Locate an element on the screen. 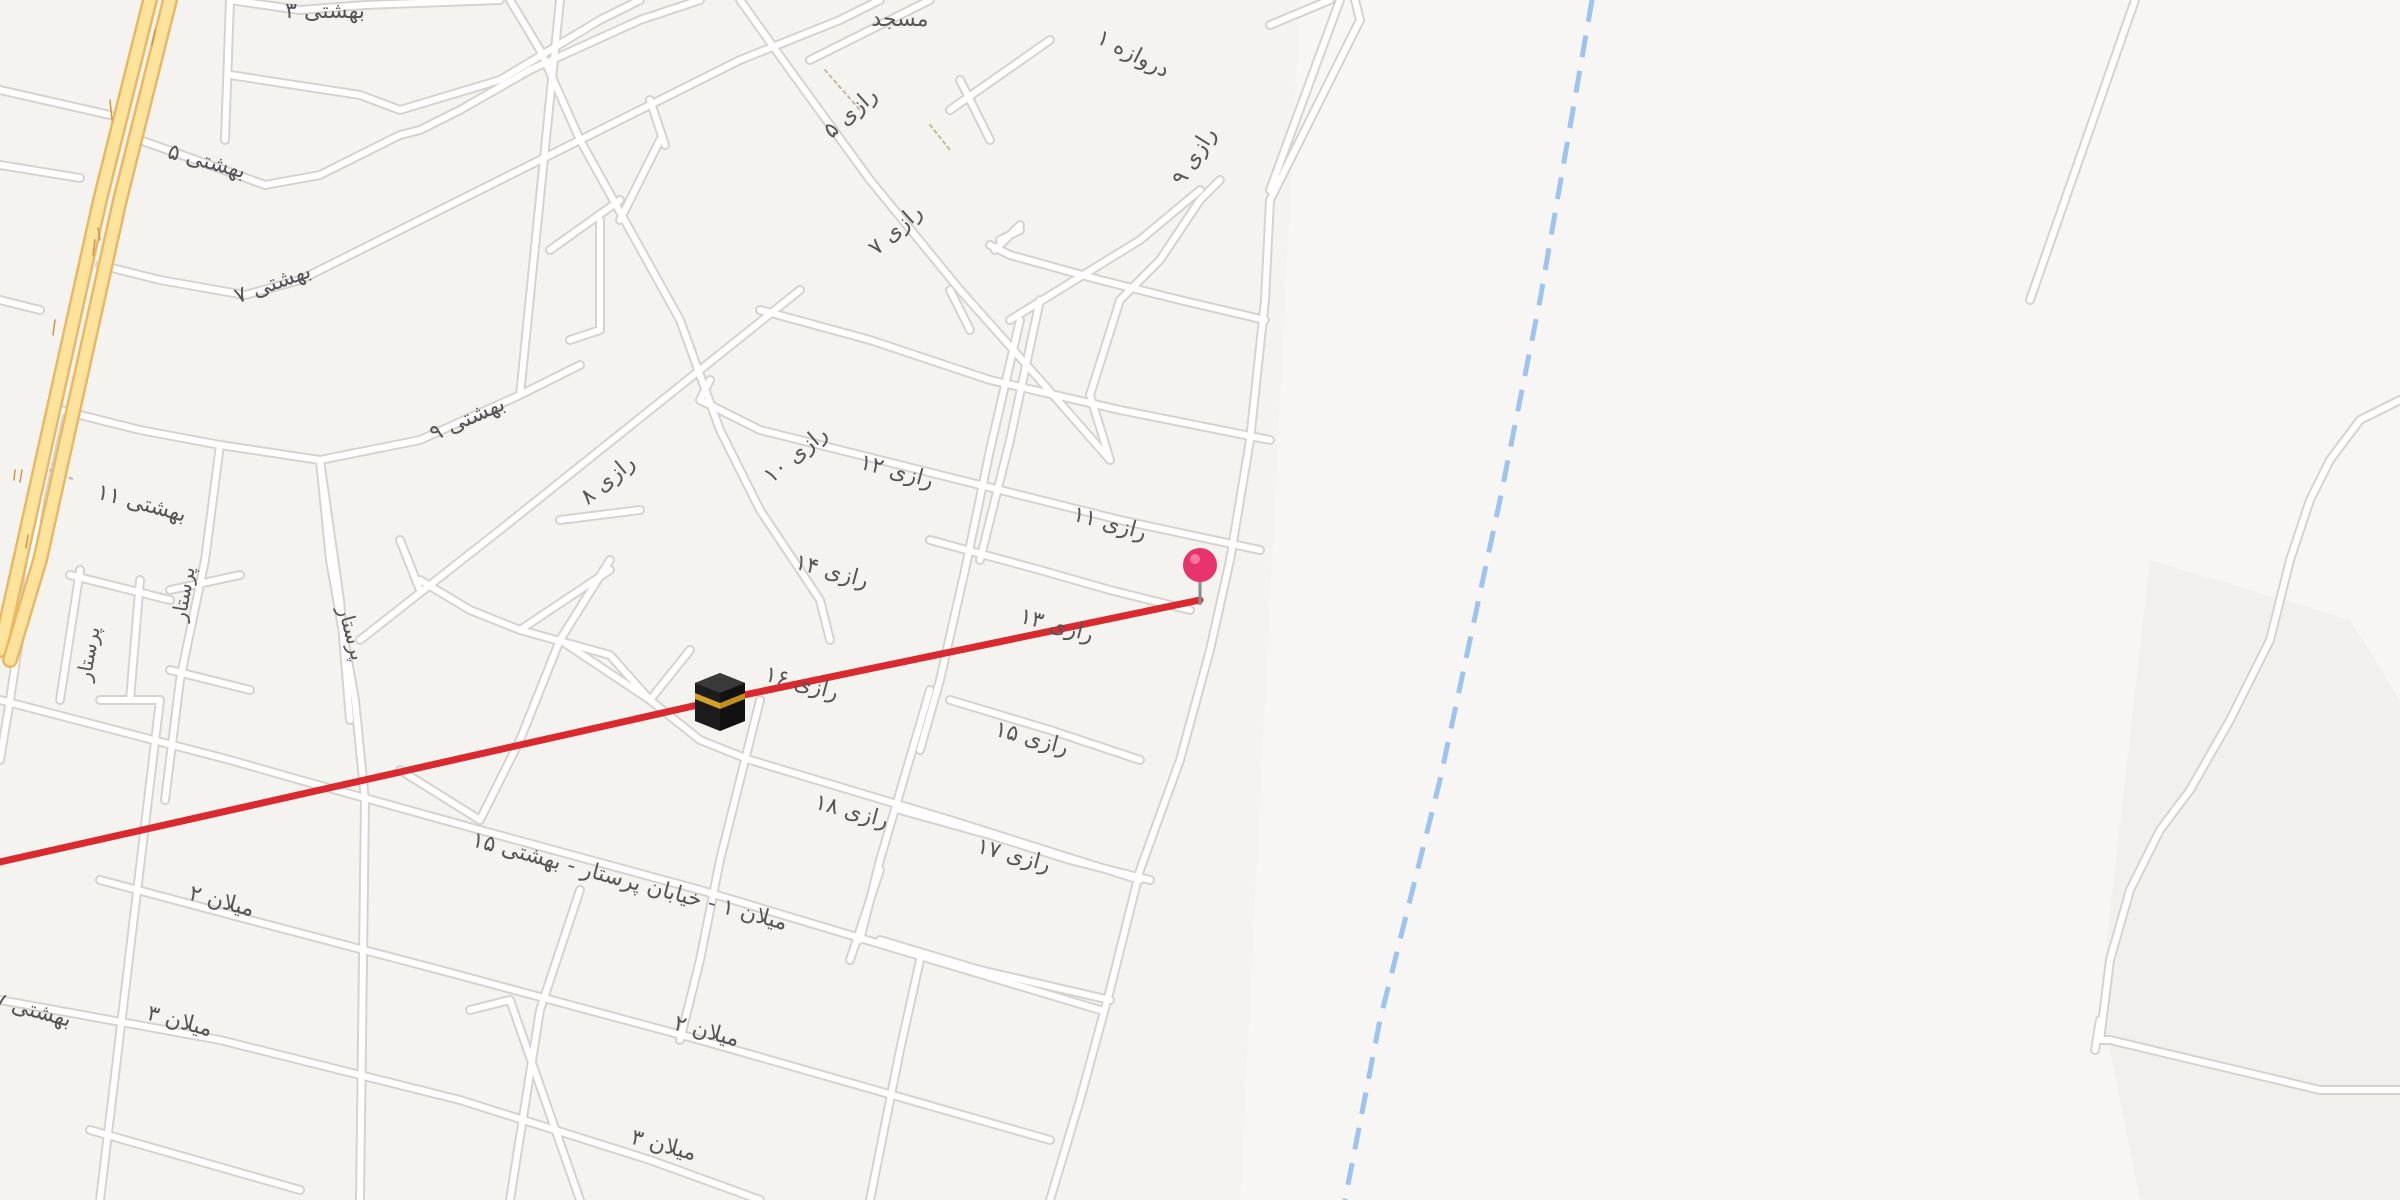 Image resolution: width=2400 pixels, height=1200 pixels. street-label: بهشتی ۳ is located at coordinates (325, 12).